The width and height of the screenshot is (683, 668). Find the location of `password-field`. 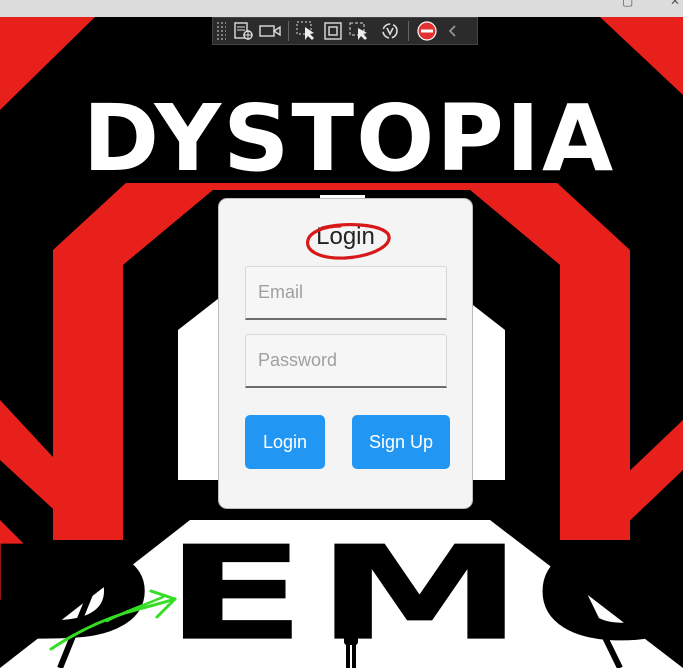

password-field is located at coordinates (346, 361).